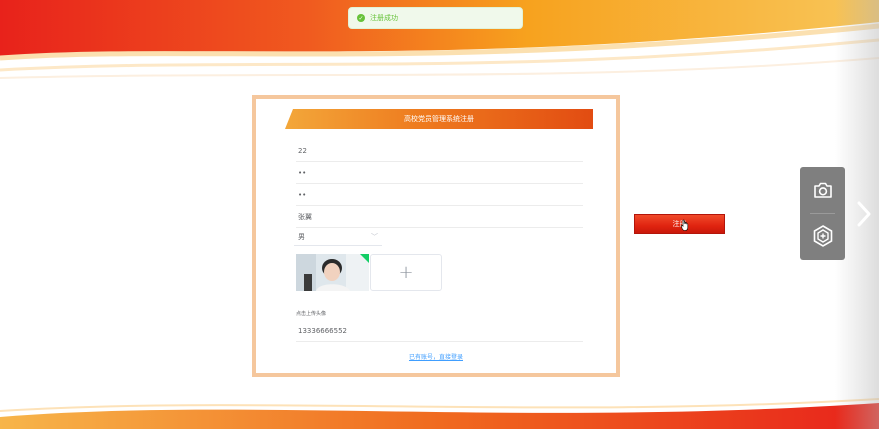  I want to click on check-circle-icon: ✓, so click(361, 18).